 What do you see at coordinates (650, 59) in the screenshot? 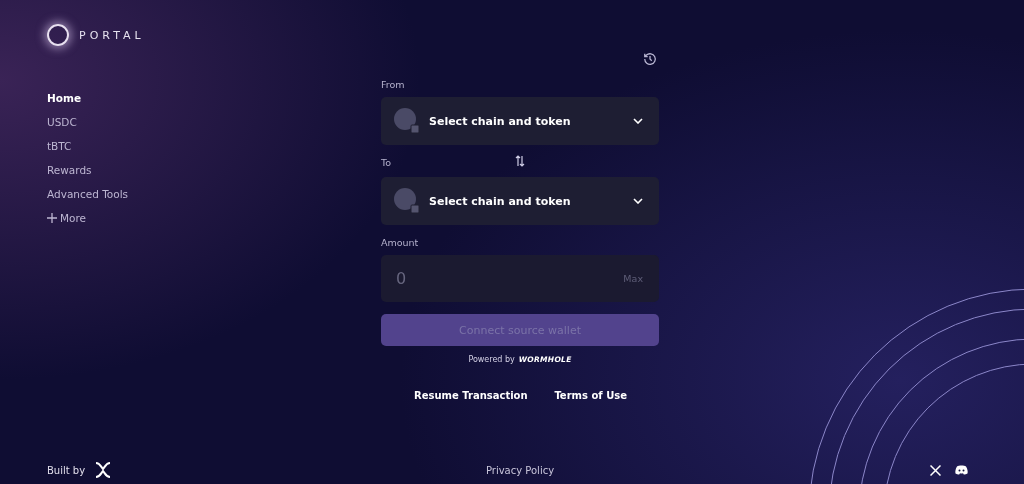
I see `history-icon` at bounding box center [650, 59].